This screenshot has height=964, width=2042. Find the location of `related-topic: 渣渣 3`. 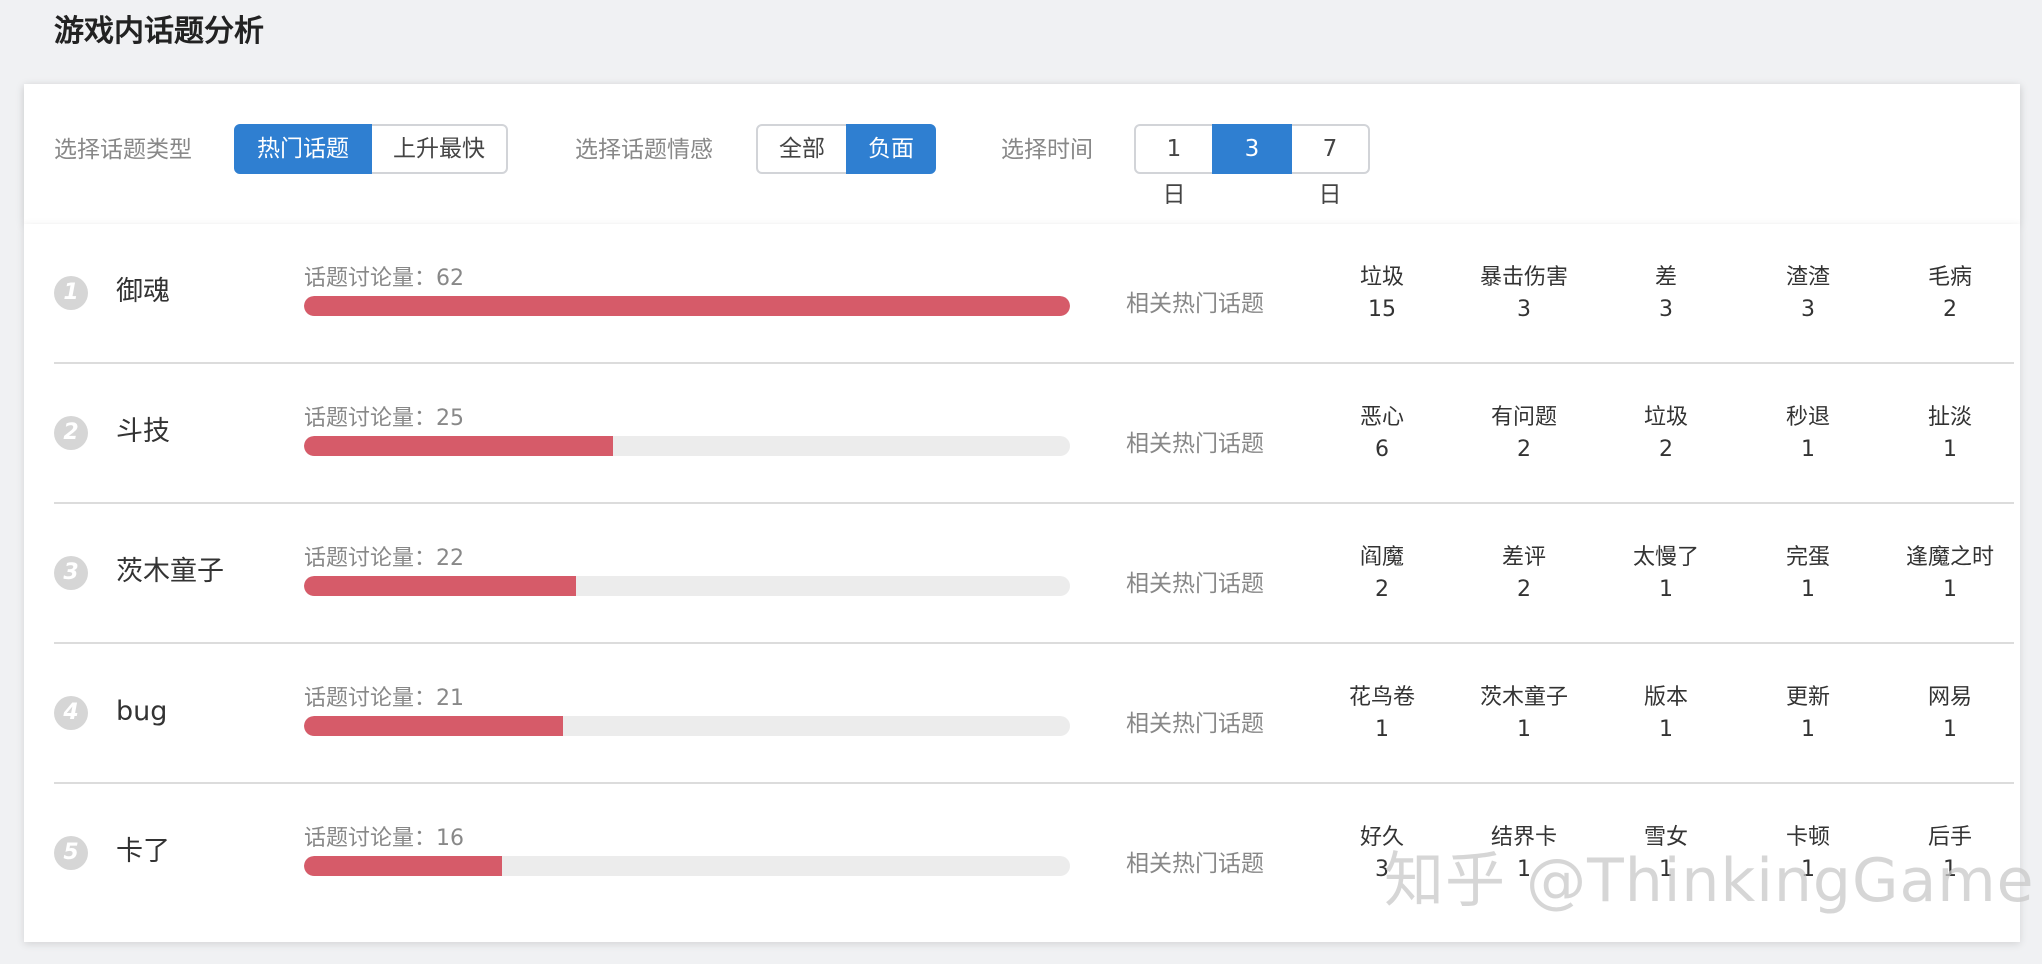

related-topic: 渣渣 3 is located at coordinates (1808, 294).